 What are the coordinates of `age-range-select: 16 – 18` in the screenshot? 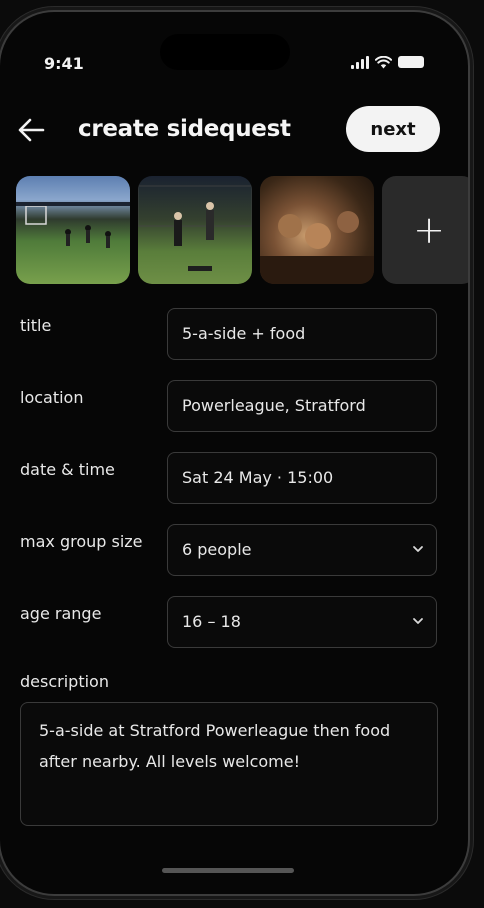 It's located at (302, 622).